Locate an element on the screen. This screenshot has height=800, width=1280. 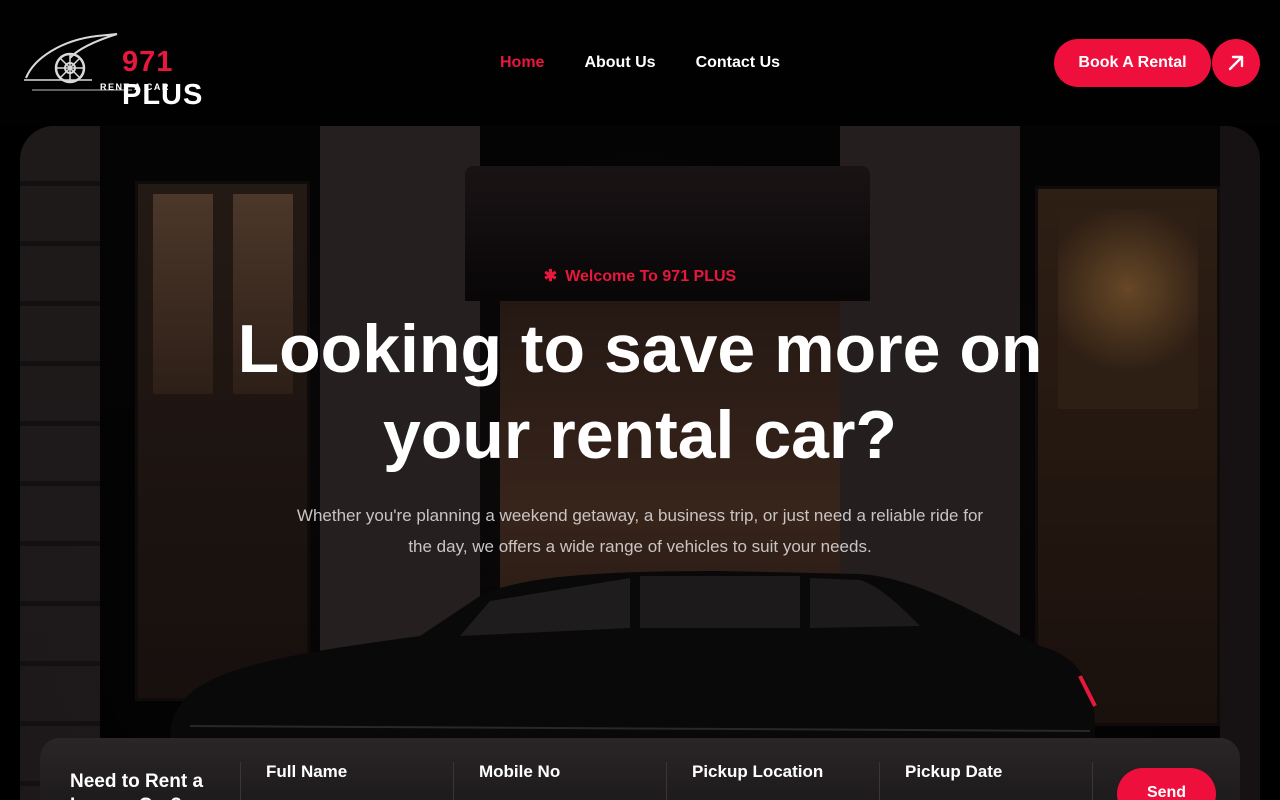
full-name-label: Full Name is located at coordinates (307, 771).